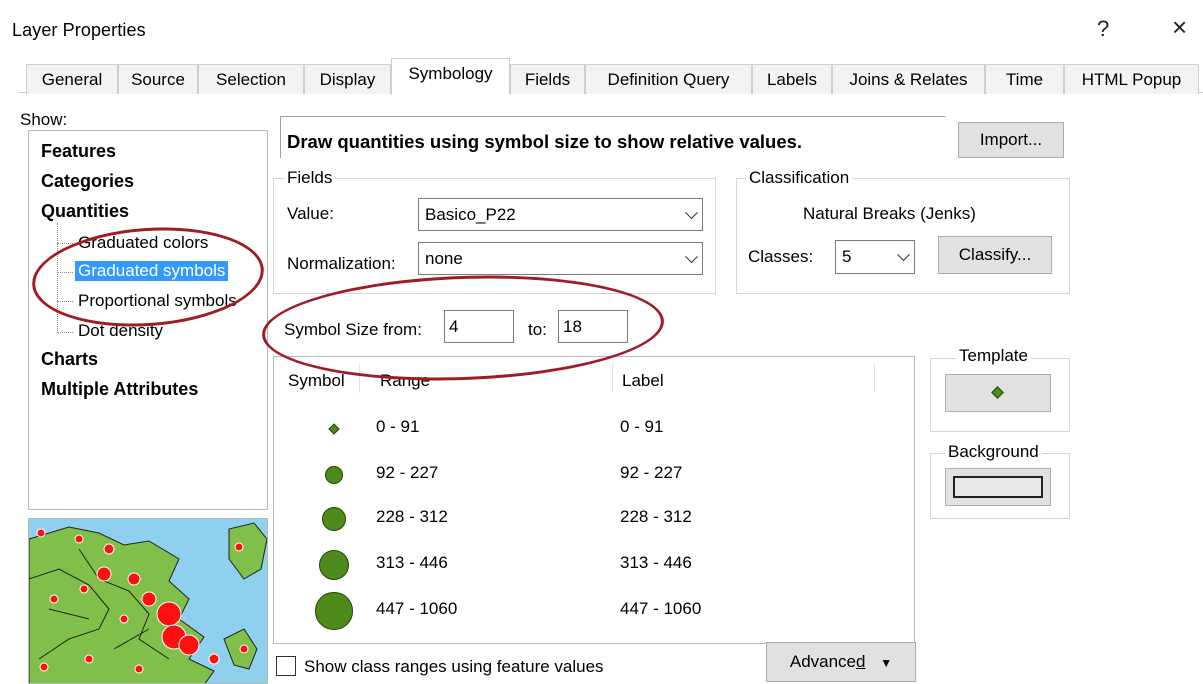  I want to click on background-legend: Background, so click(993, 452).